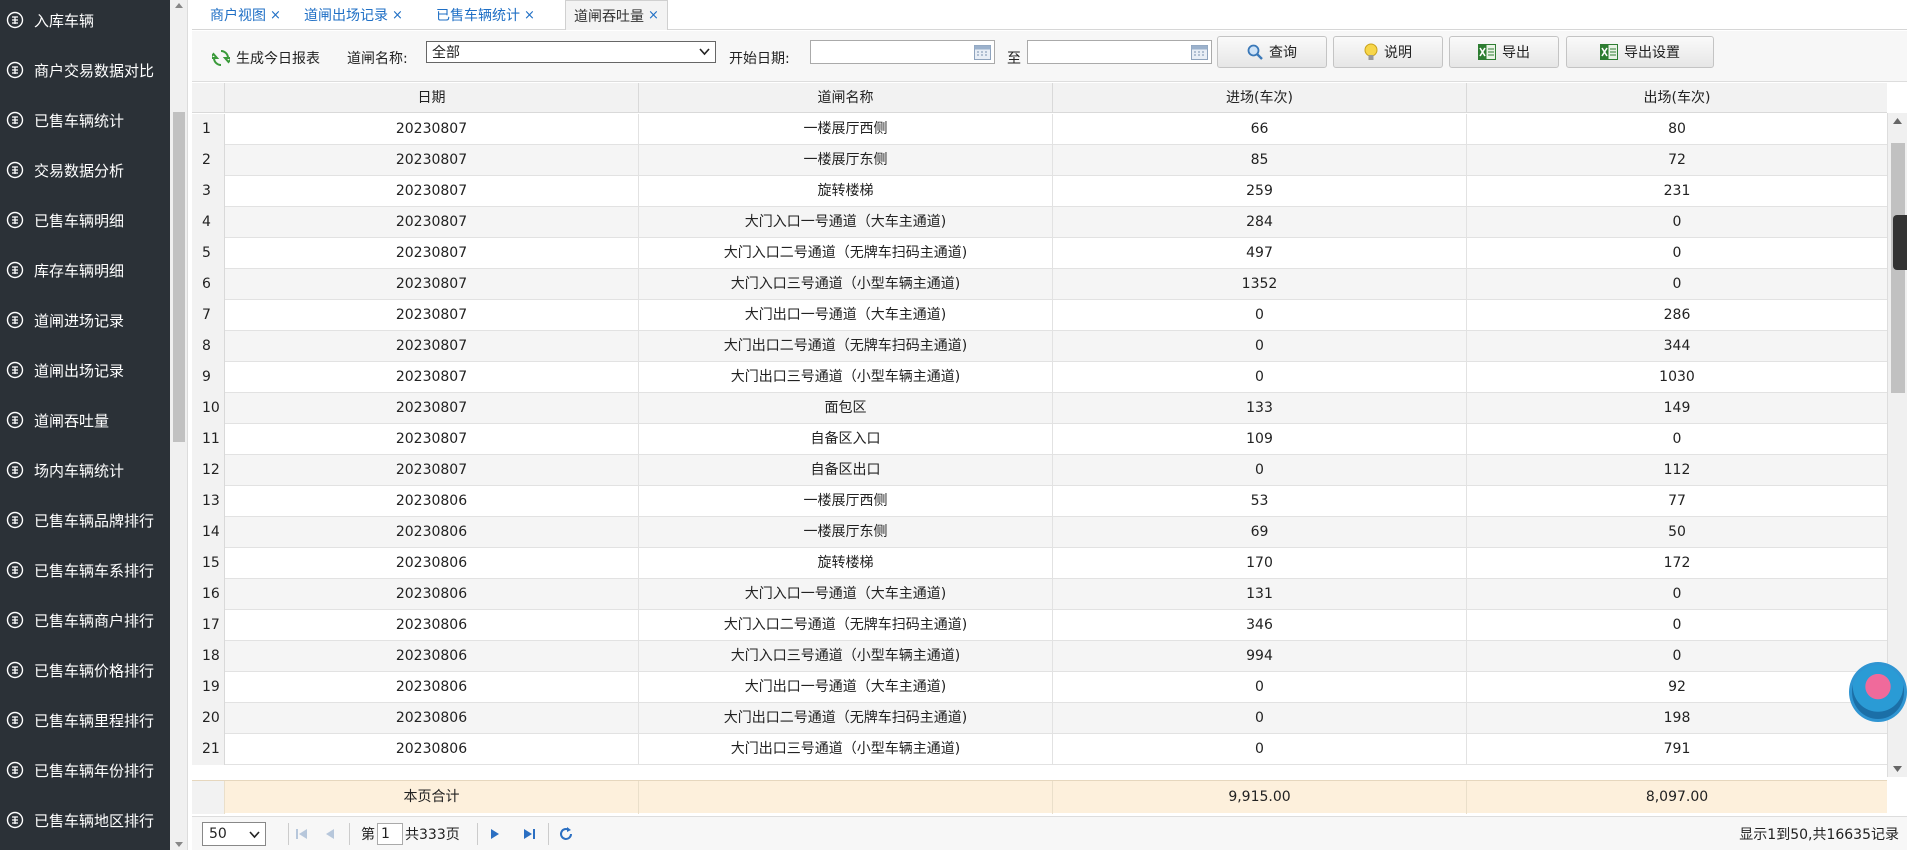 Image resolution: width=1907 pixels, height=851 pixels. I want to click on sidebar-item: 已售车辆价格排行, so click(85, 670).